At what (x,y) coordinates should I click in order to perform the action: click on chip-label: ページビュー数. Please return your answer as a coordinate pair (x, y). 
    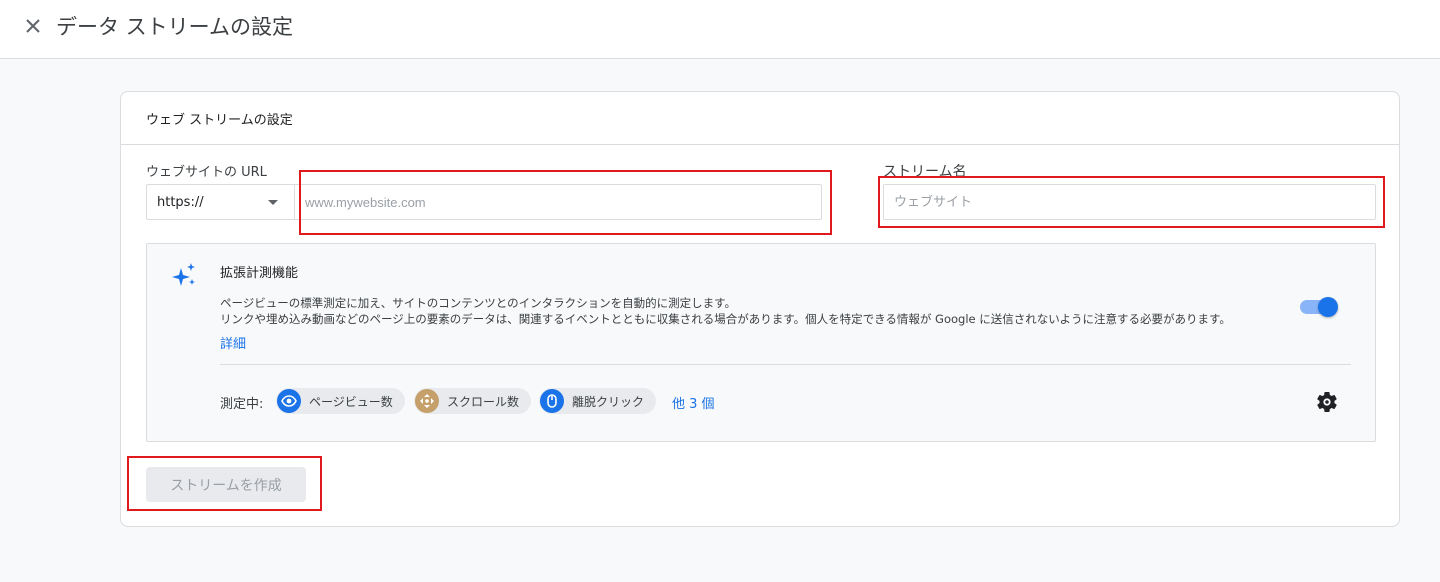
    Looking at the image, I should click on (351, 401).